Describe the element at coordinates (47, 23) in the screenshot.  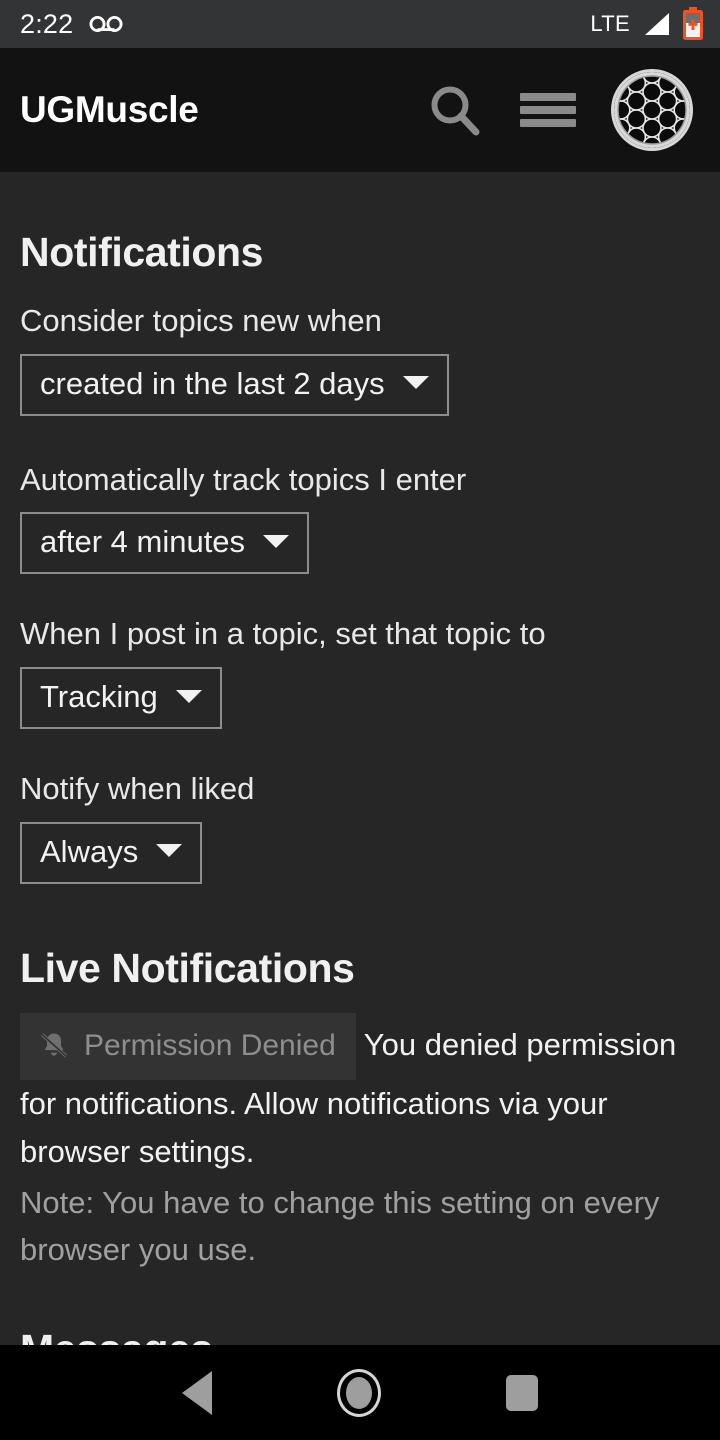
I see `status-bar-clock: 2:22` at that location.